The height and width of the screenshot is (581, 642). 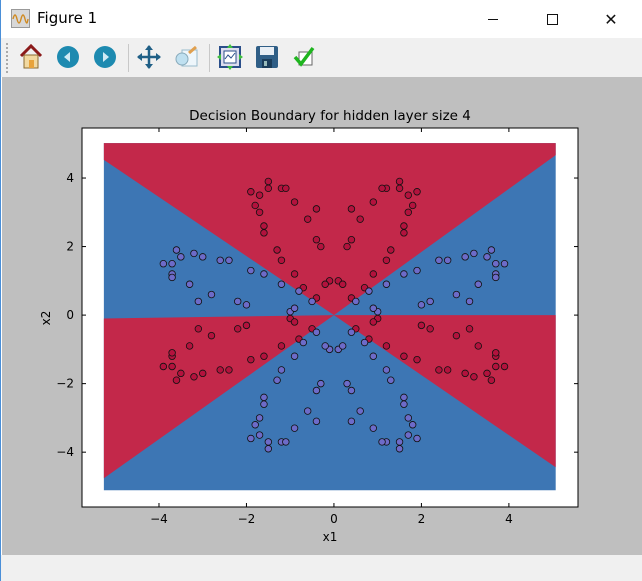 What do you see at coordinates (159, 519) in the screenshot?
I see `x-tick-label: −4` at bounding box center [159, 519].